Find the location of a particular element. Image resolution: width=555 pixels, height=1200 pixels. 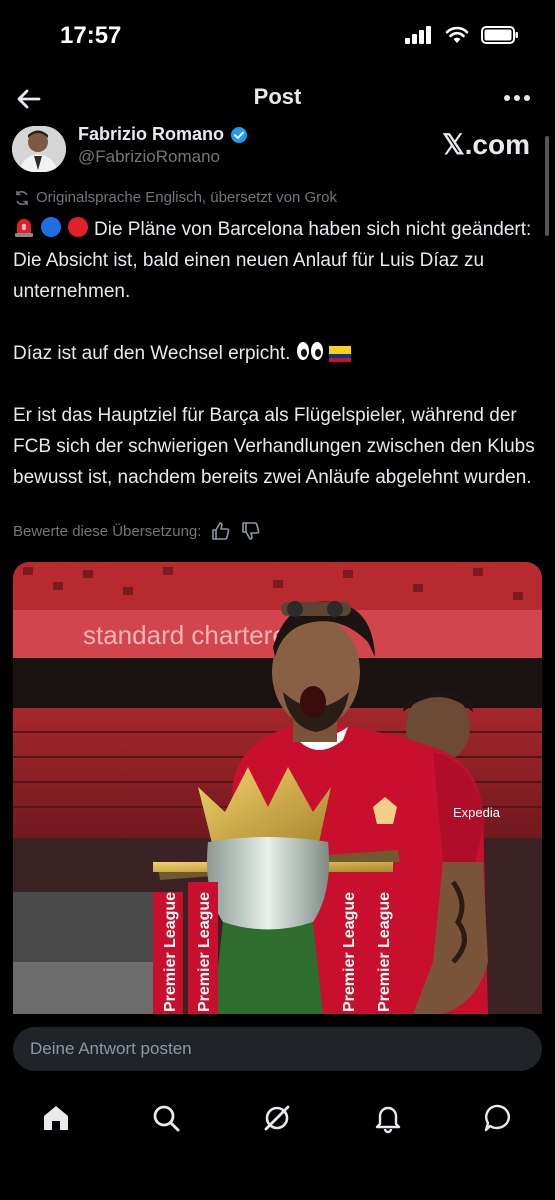

search-icon is located at coordinates (166, 1118).